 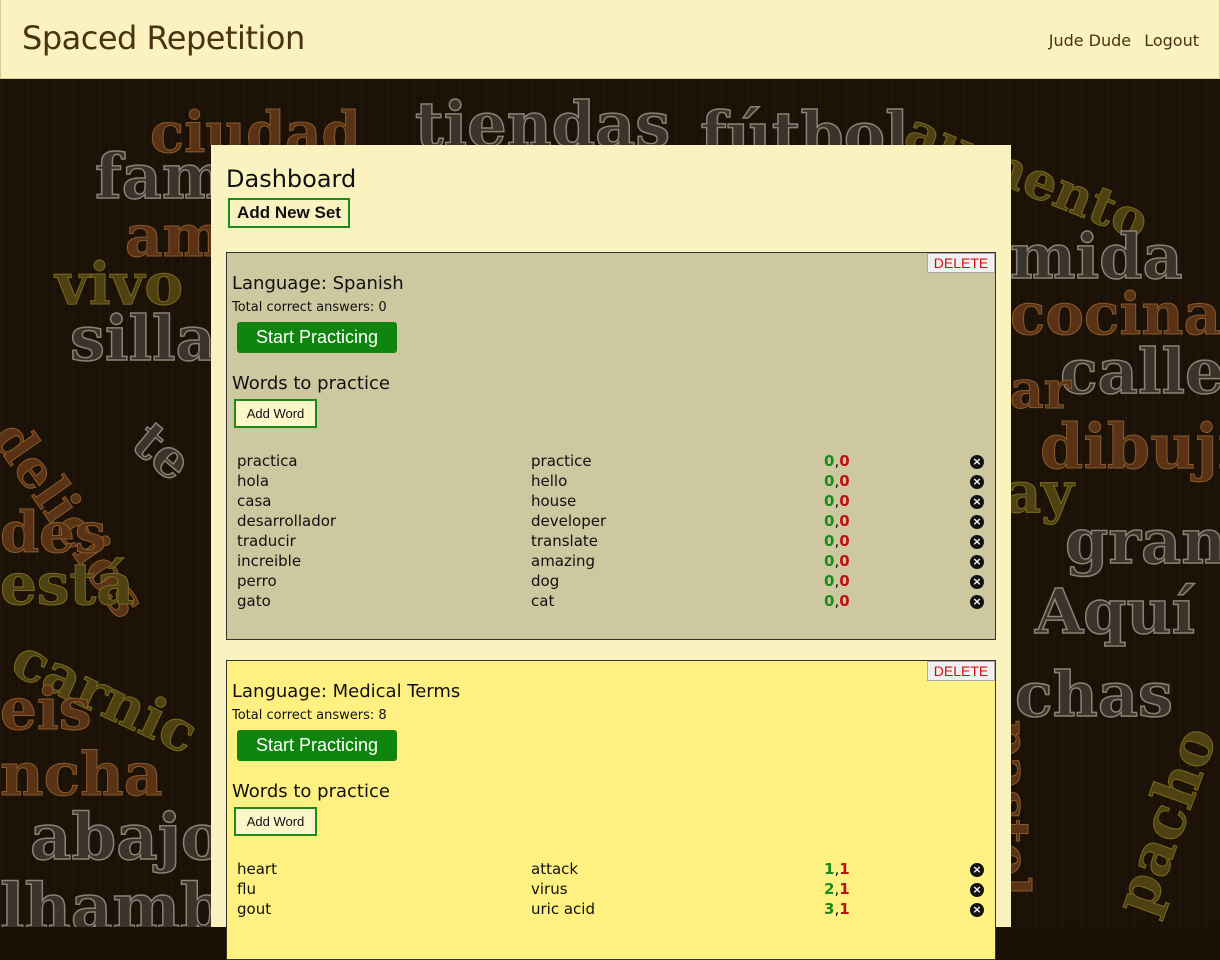 What do you see at coordinates (246, 889) in the screenshot?
I see `source-word: flu` at bounding box center [246, 889].